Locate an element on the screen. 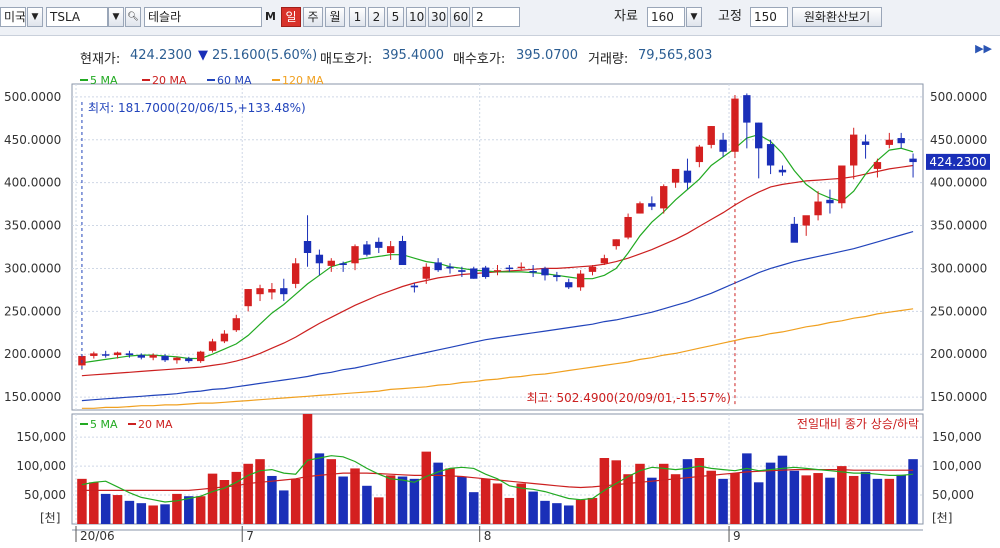 The width and height of the screenshot is (1000, 548). volume-tick-left: 100,000 is located at coordinates (41, 466).